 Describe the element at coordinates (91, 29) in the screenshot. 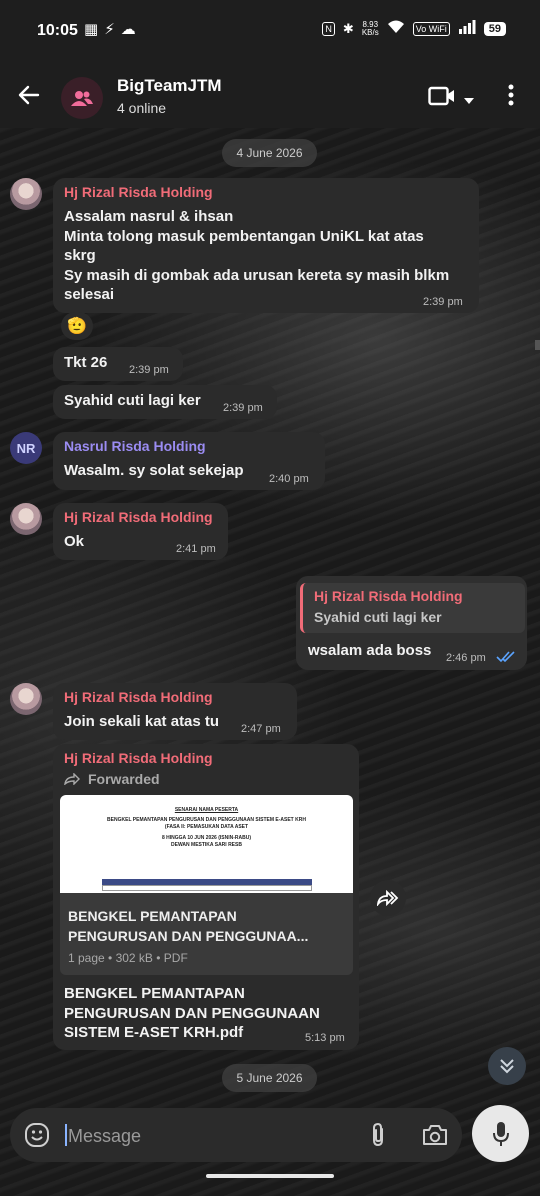

I see `sim-icon: ▦` at that location.